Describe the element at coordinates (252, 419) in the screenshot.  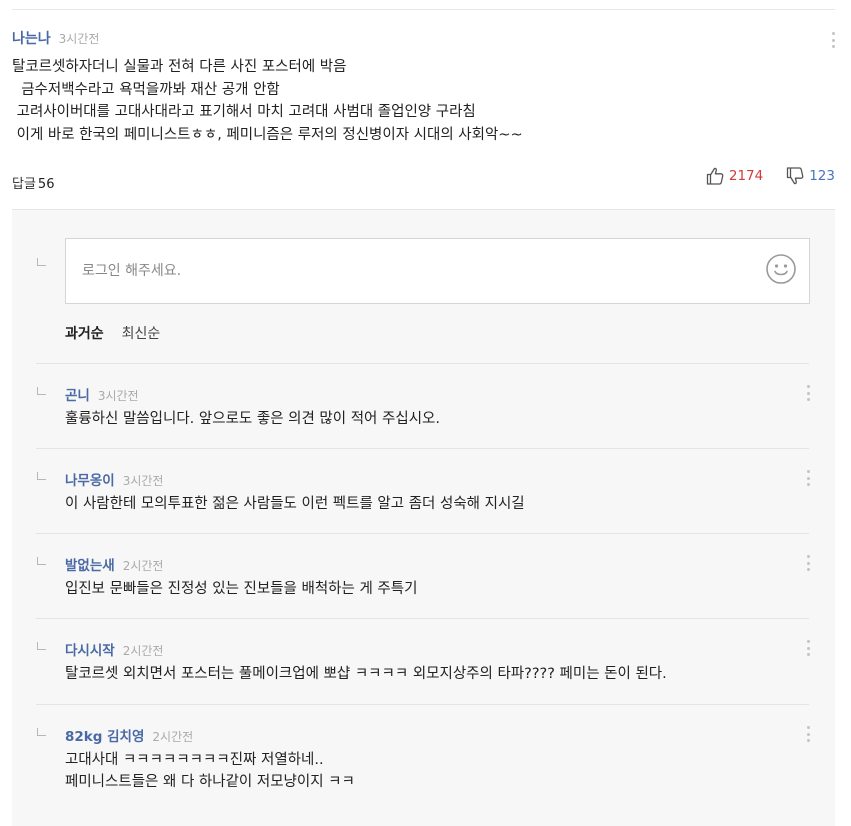
I see `reply-text: 훌륭하신 말씀입니다. 앞으로도 좋은 의견 많이 적어 주십시오.` at that location.